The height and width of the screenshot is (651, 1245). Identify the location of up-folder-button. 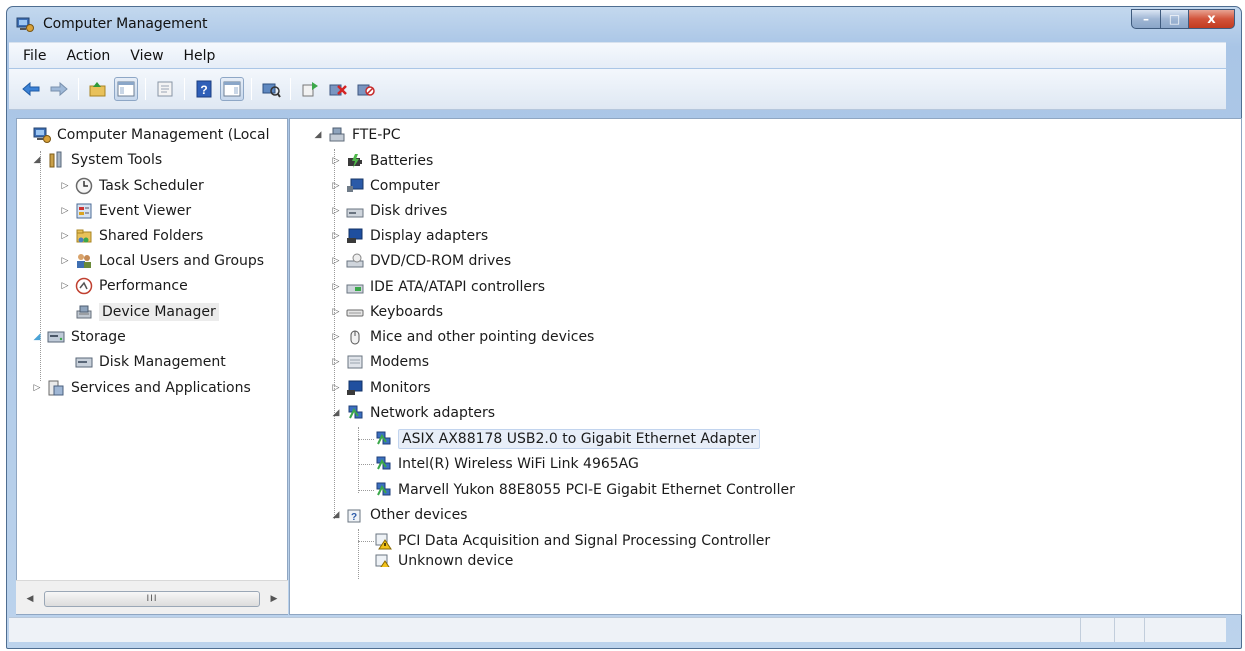
(98, 89).